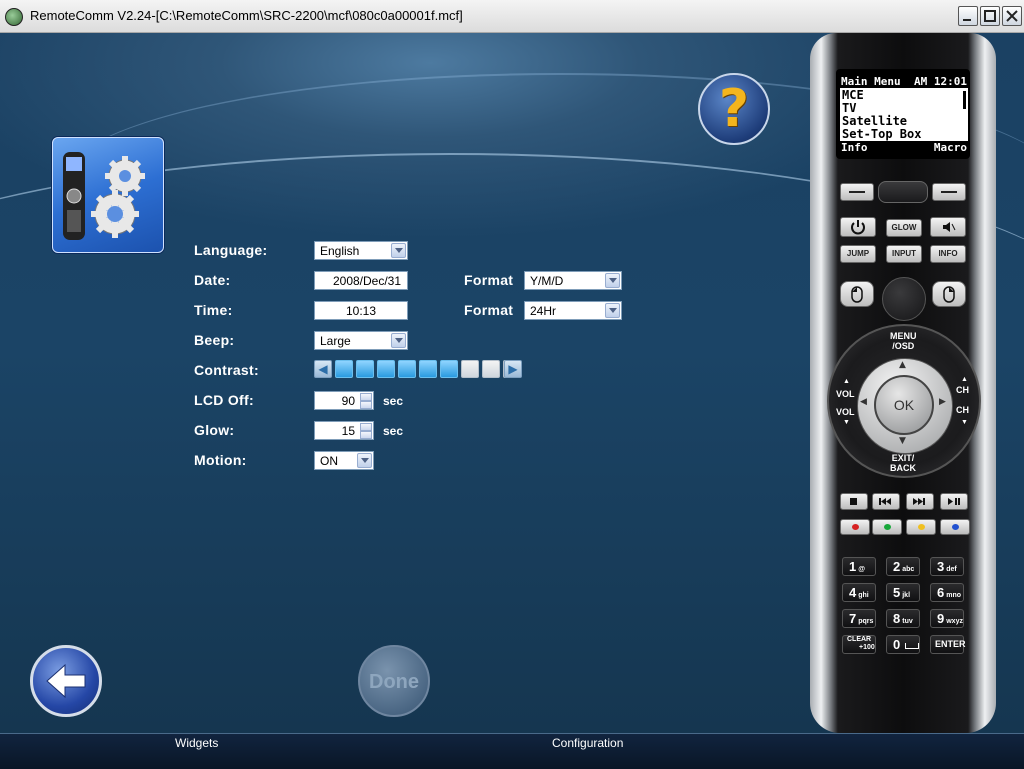  What do you see at coordinates (948, 227) in the screenshot?
I see `mute-button` at bounding box center [948, 227].